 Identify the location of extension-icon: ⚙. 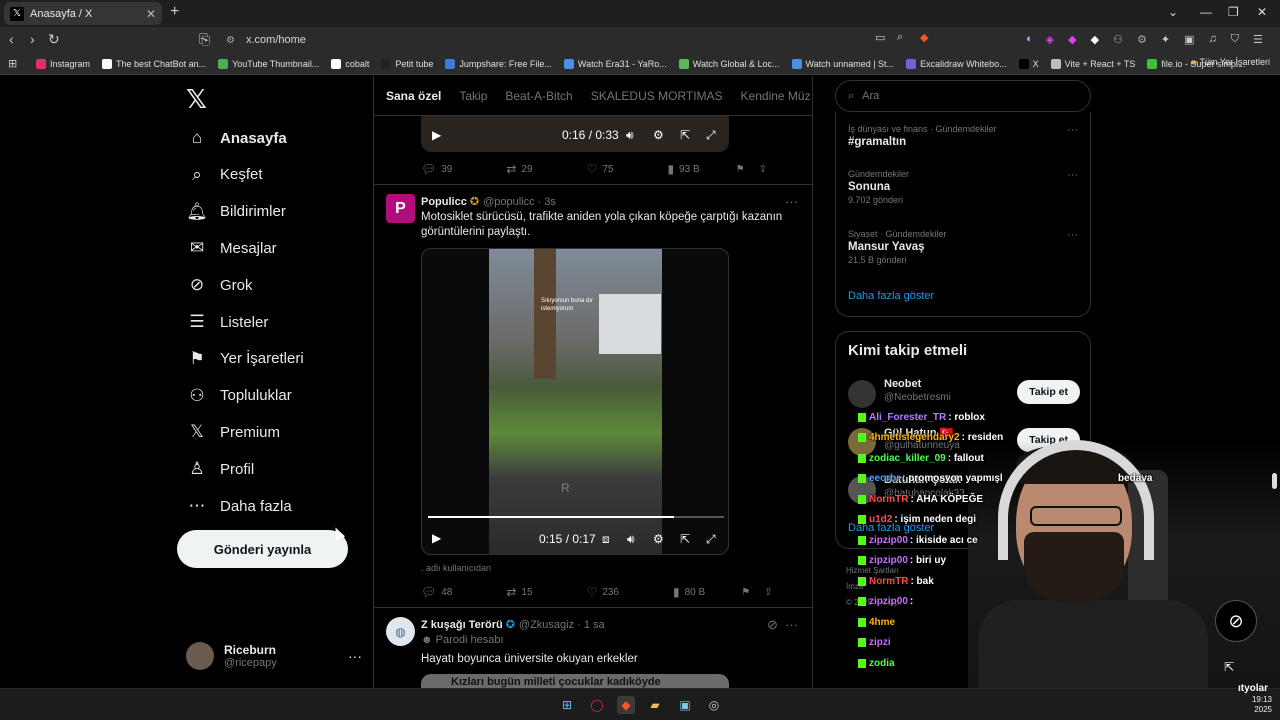
(1142, 39).